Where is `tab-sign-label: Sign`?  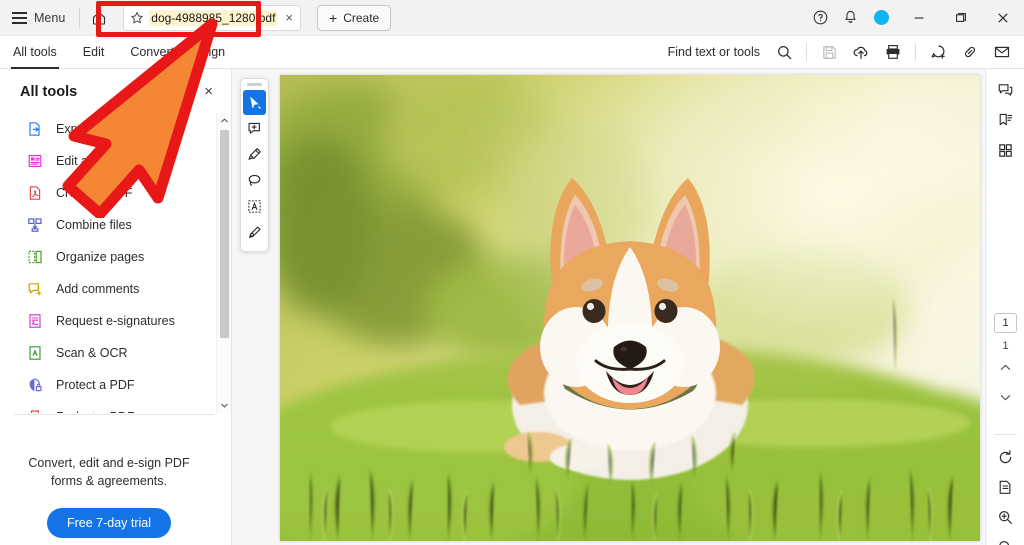 tab-sign-label: Sign is located at coordinates (213, 52).